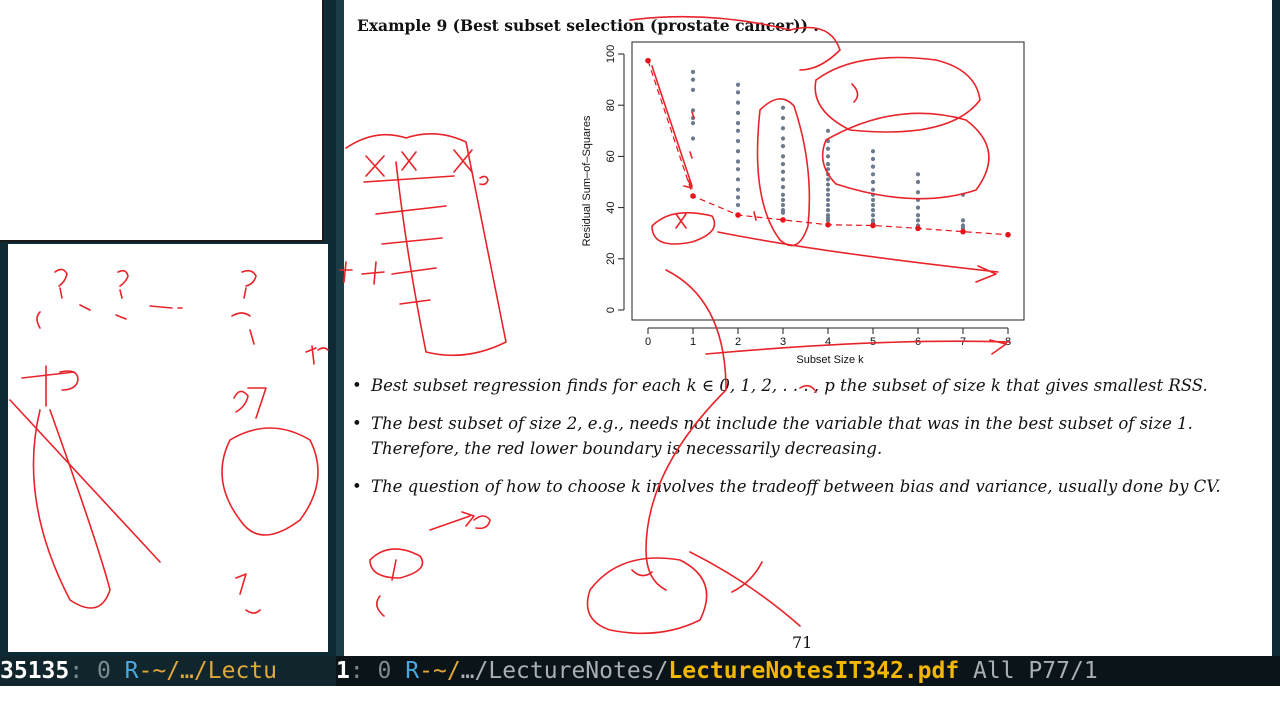 The width and height of the screenshot is (1280, 720). What do you see at coordinates (1035, 671) in the screenshot?
I see `buffer-position: All P77/1` at bounding box center [1035, 671].